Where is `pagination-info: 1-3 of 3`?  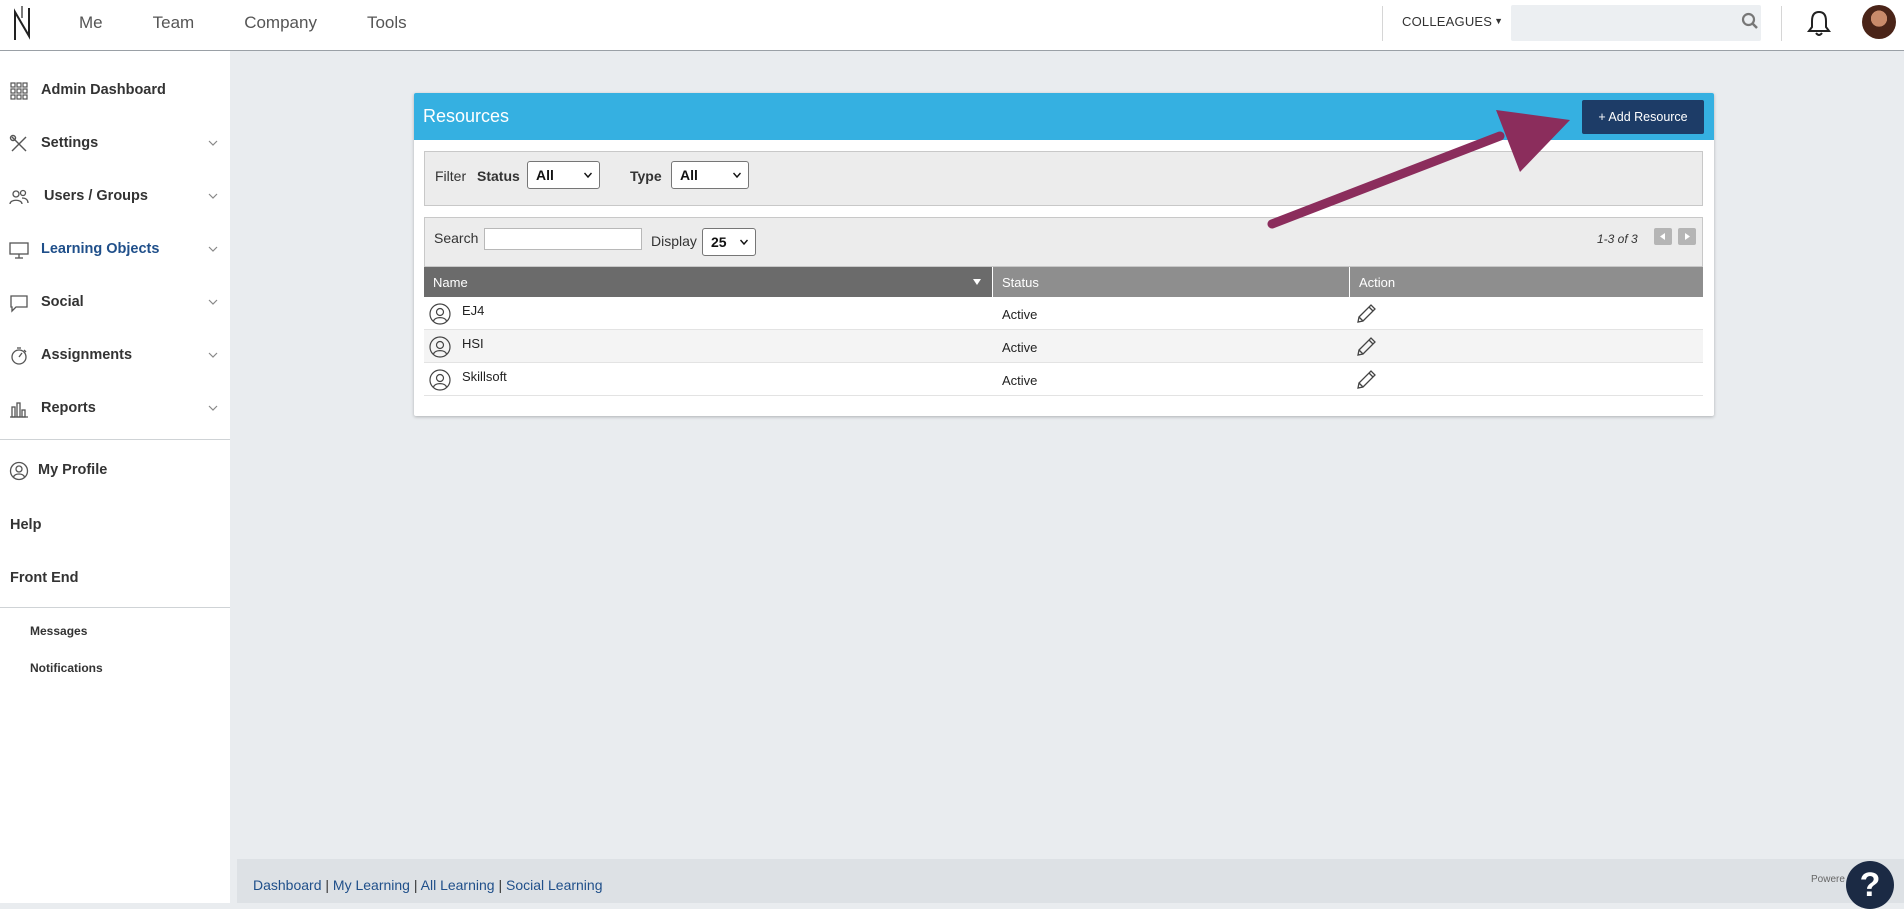
pagination-info: 1-3 of 3 is located at coordinates (1617, 239).